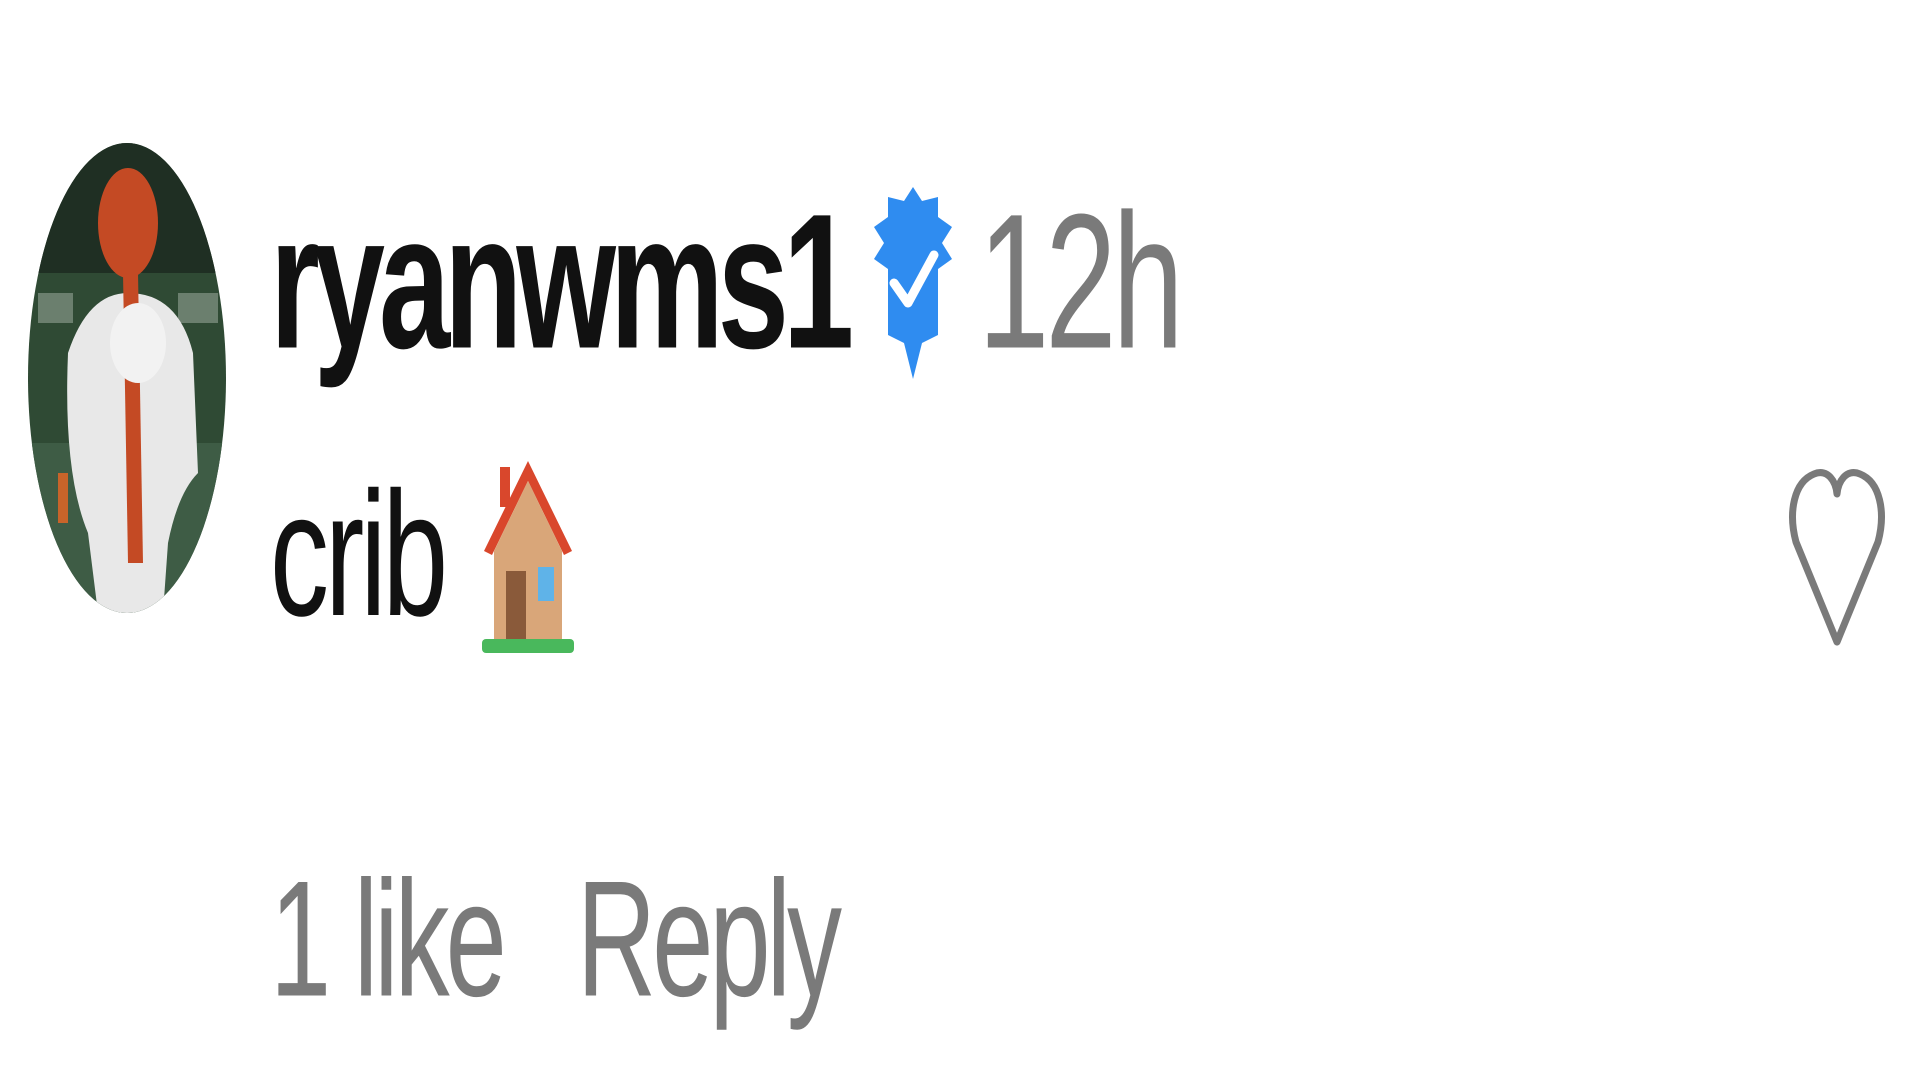 This screenshot has width=1920, height=1080. What do you see at coordinates (556, 940) in the screenshot?
I see `comment-actions: 1 like Reply` at bounding box center [556, 940].